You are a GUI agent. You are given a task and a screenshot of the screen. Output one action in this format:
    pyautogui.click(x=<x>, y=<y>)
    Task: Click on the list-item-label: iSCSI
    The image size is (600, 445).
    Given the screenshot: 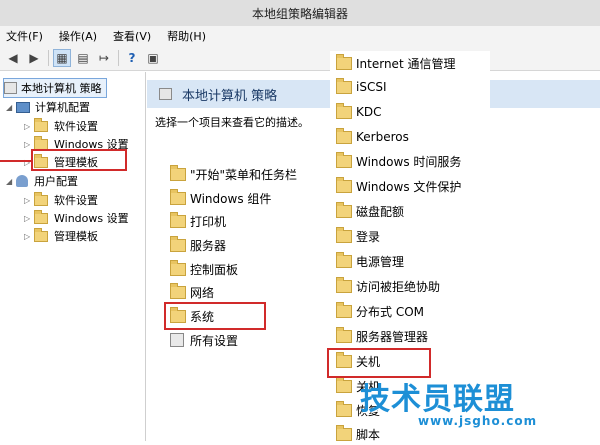 What is the action you would take?
    pyautogui.click(x=371, y=87)
    